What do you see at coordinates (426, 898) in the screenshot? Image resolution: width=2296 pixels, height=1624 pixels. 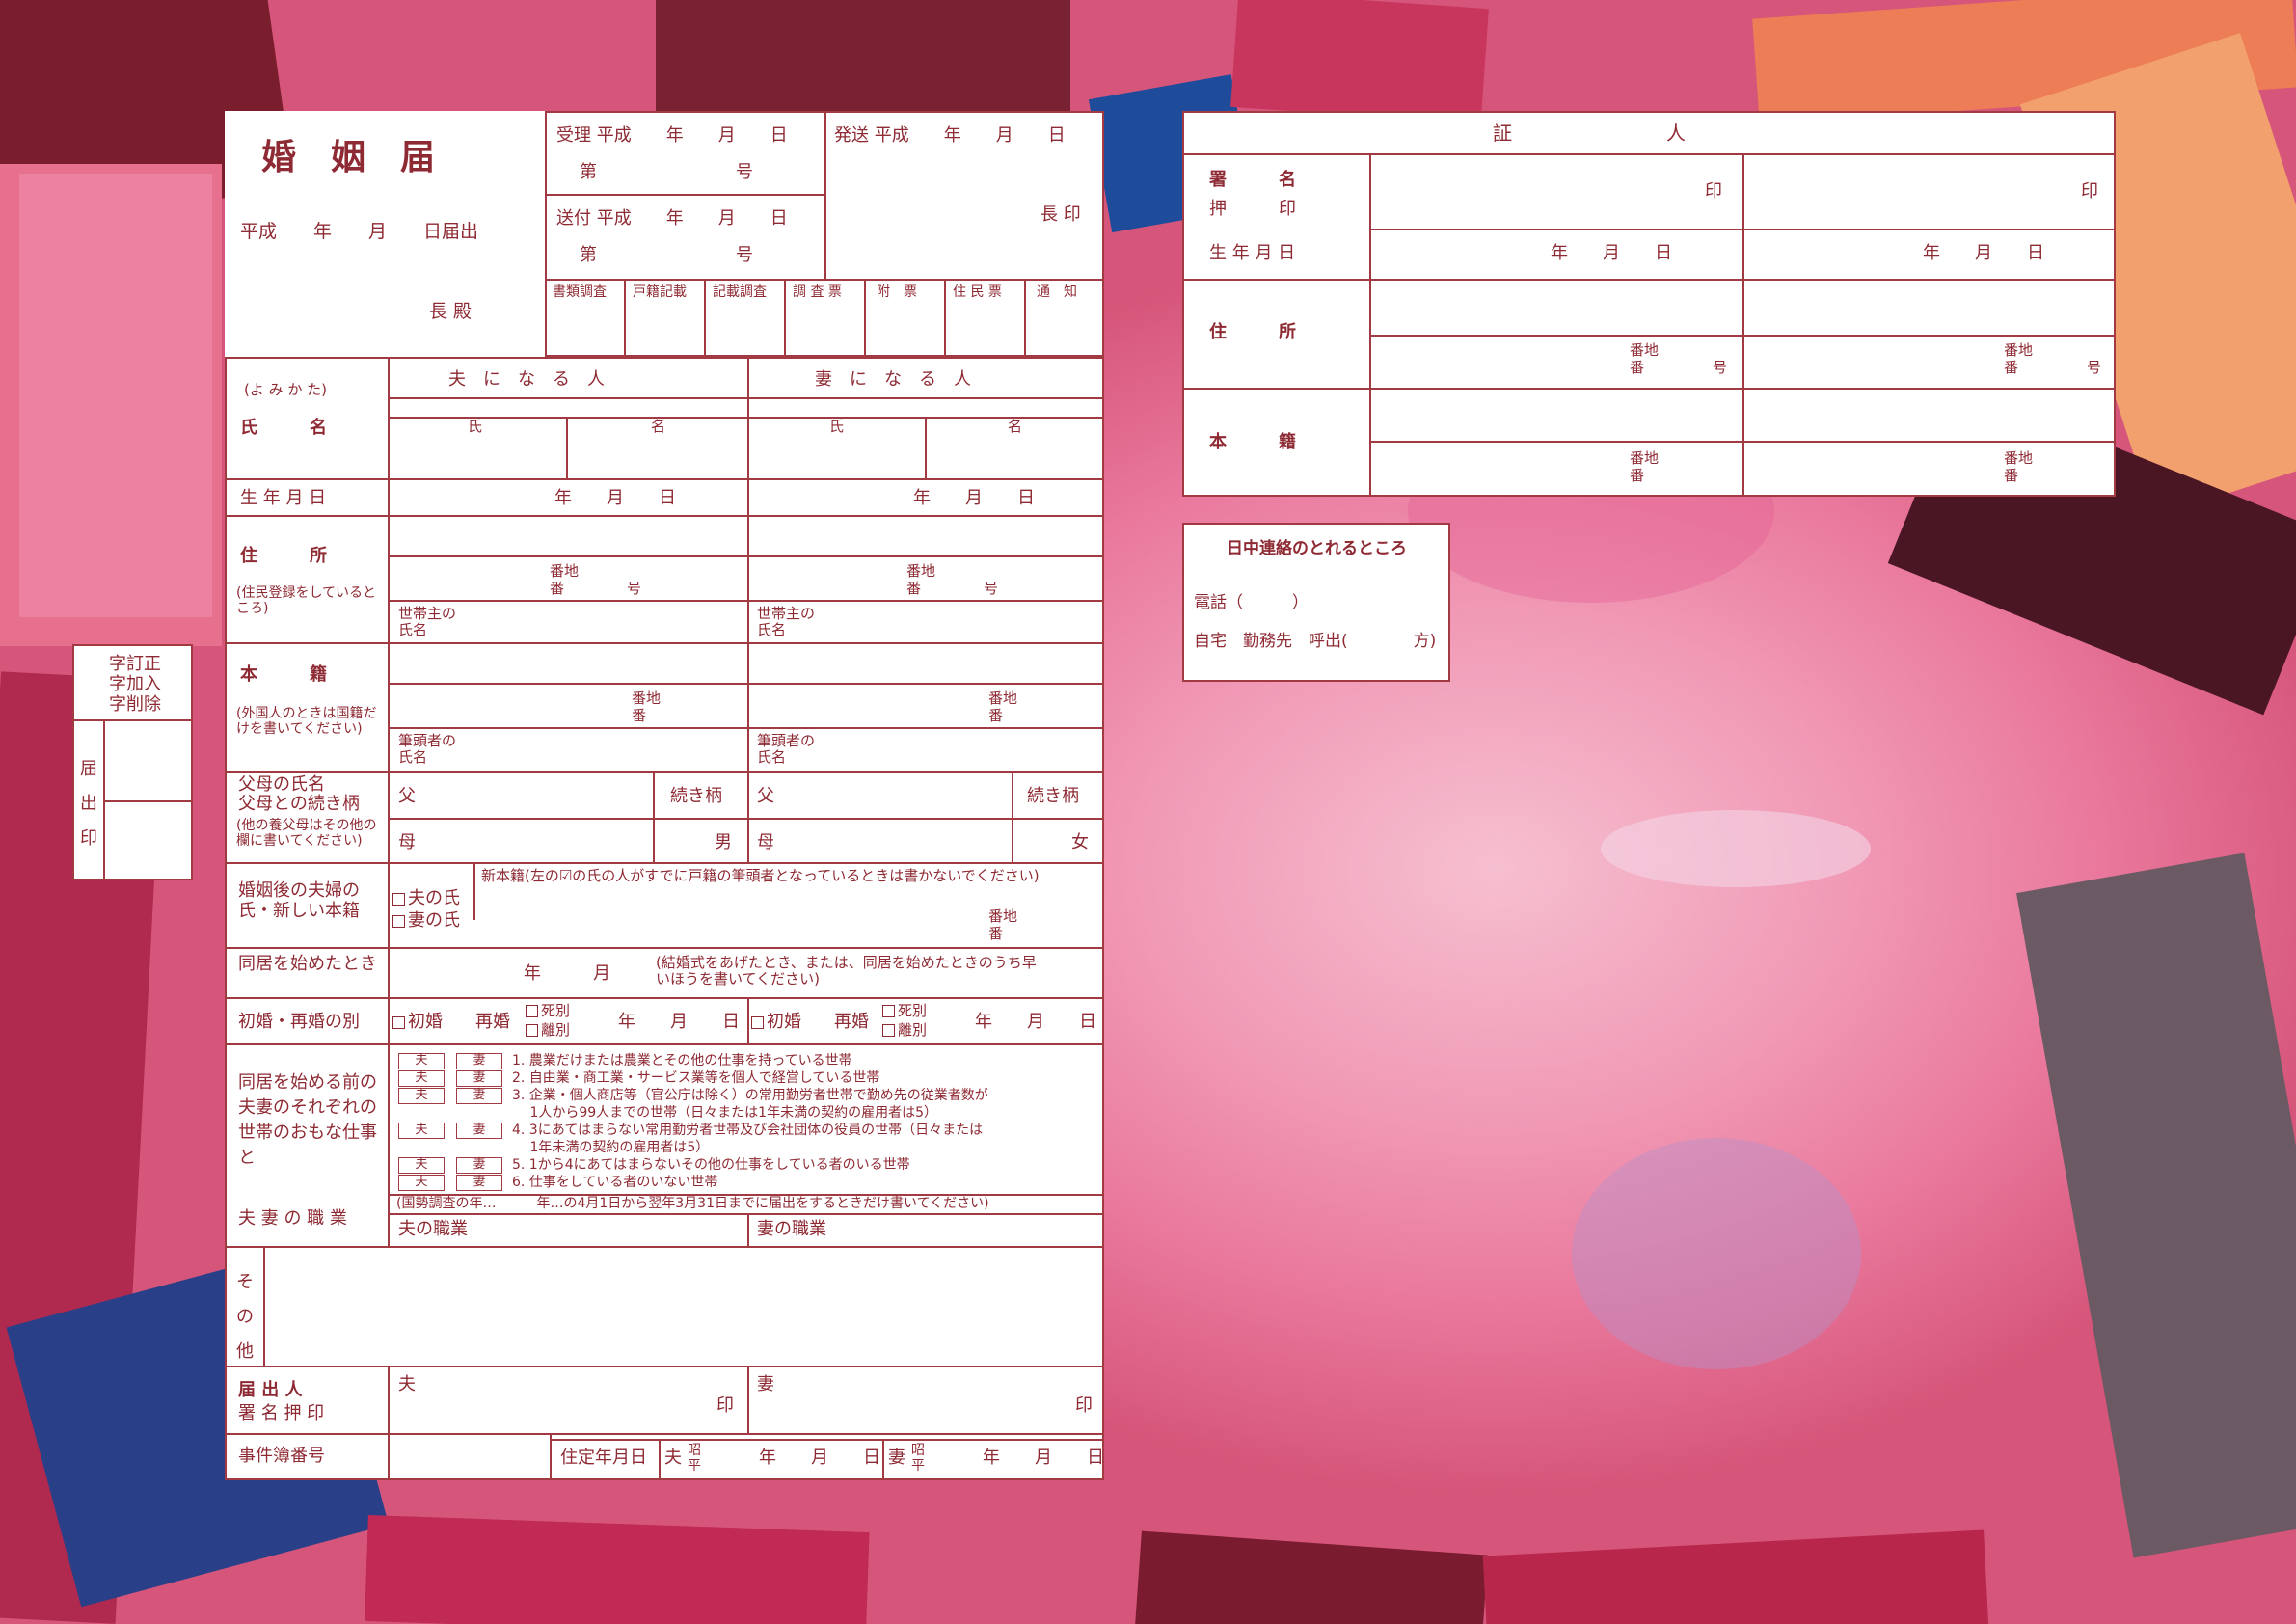 I see `husband-surname-option: 夫の氏` at bounding box center [426, 898].